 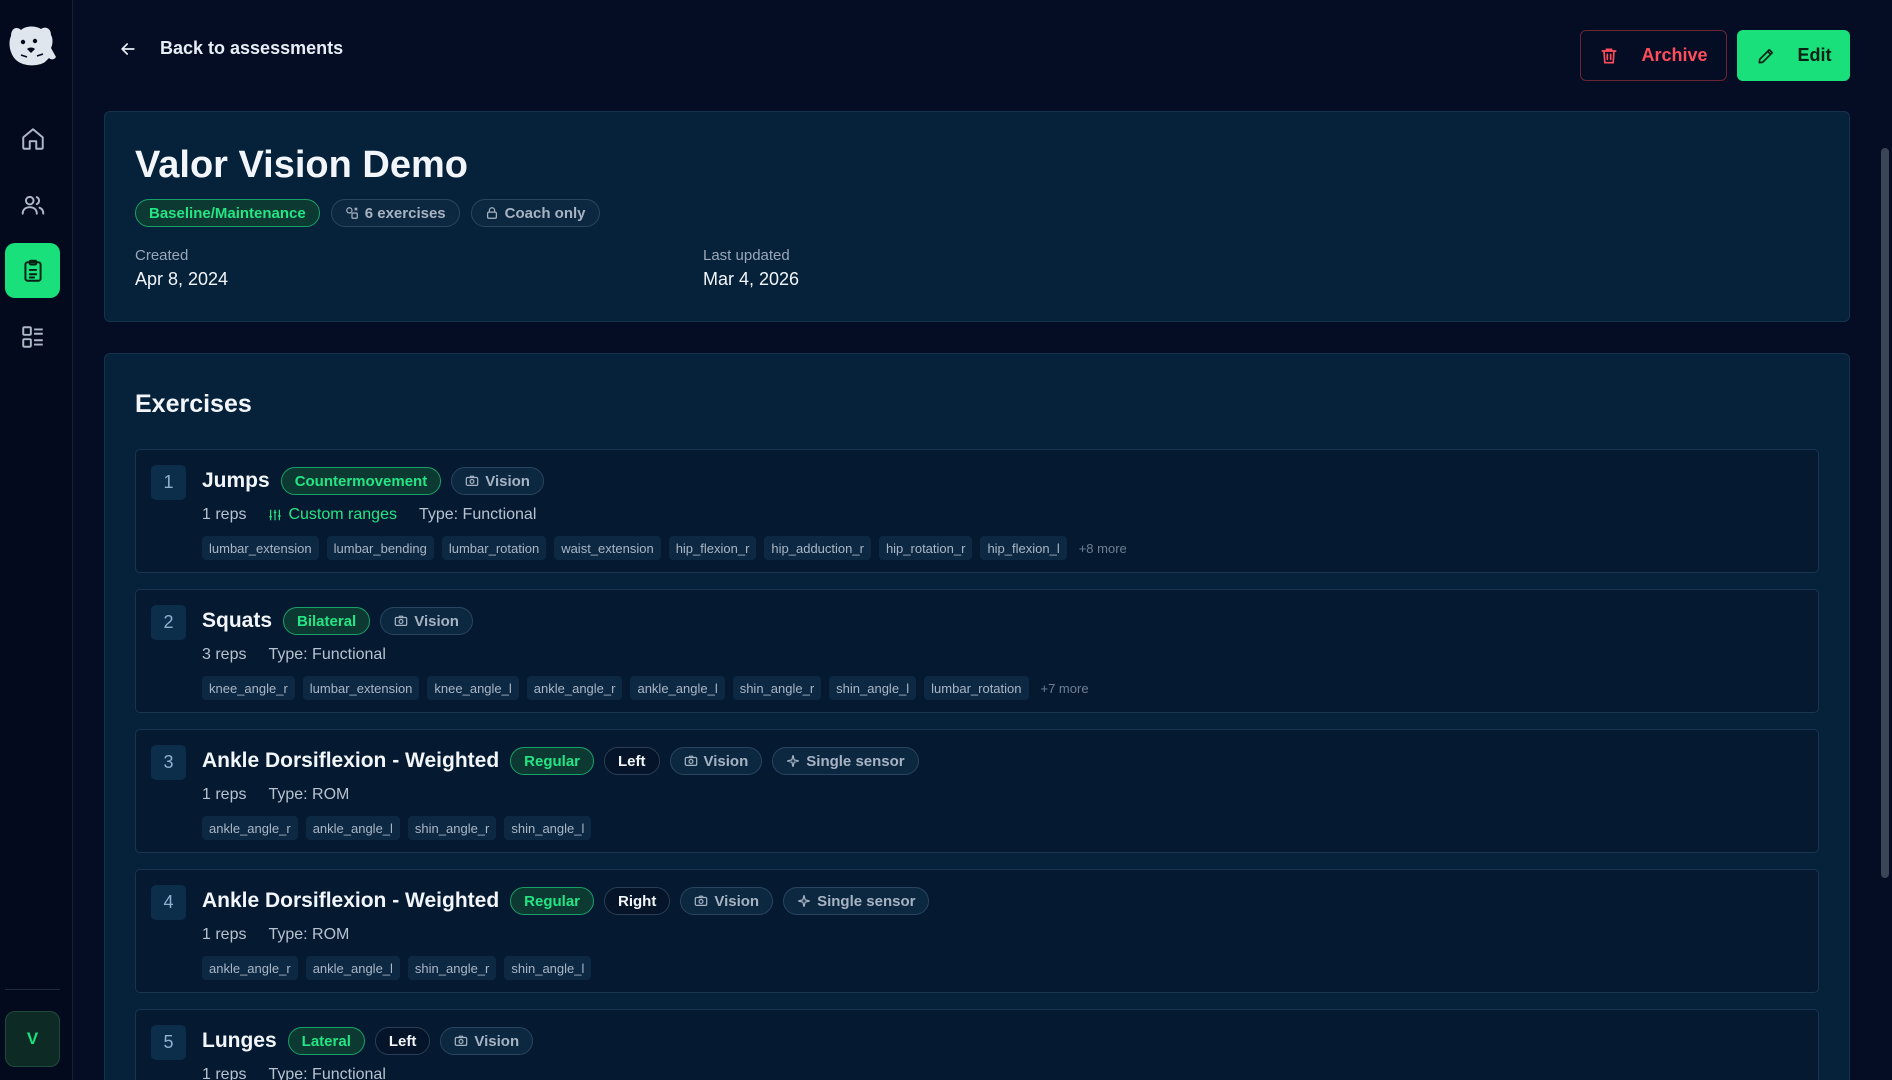 I want to click on archive-button: Archive, so click(x=1653, y=55).